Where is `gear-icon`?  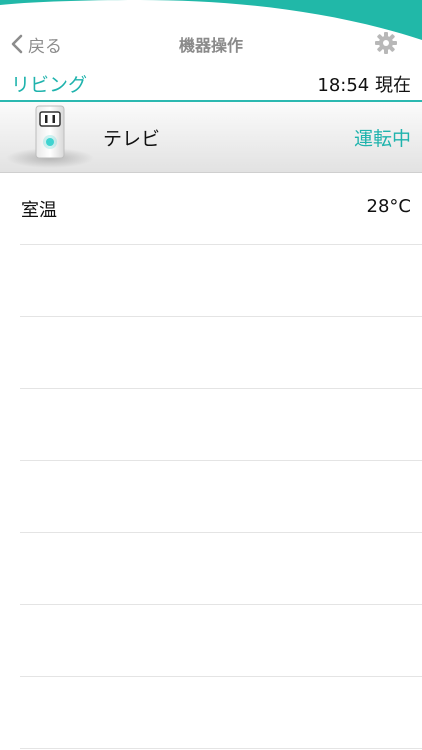 gear-icon is located at coordinates (386, 43).